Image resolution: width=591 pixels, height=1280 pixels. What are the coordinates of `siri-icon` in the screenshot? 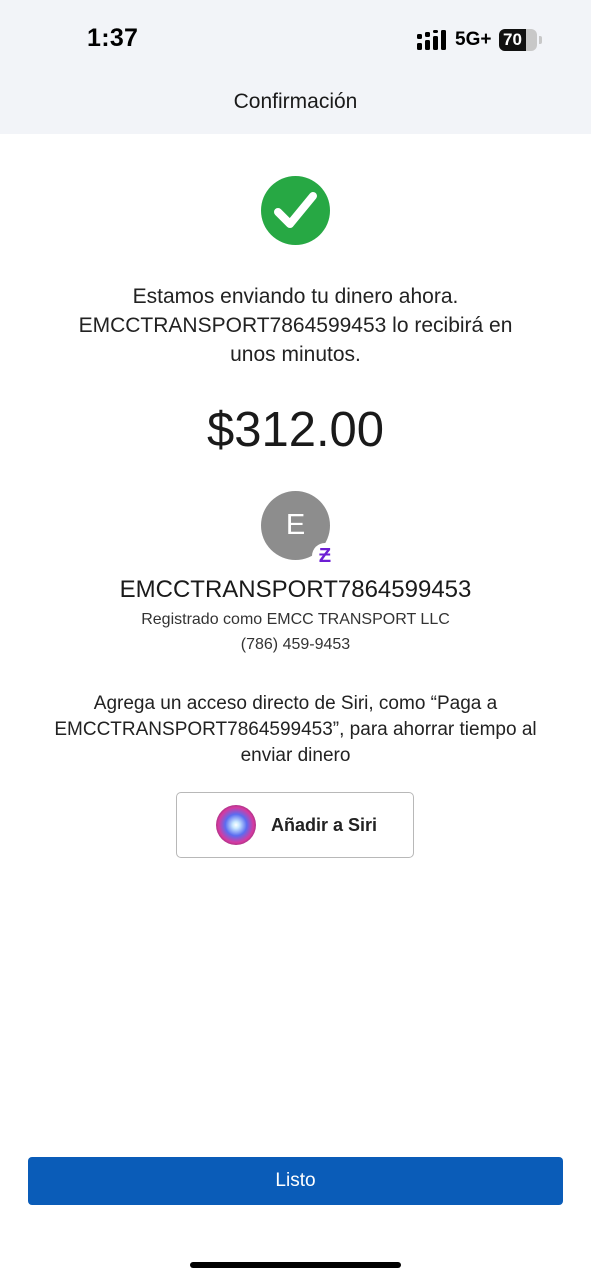 It's located at (236, 825).